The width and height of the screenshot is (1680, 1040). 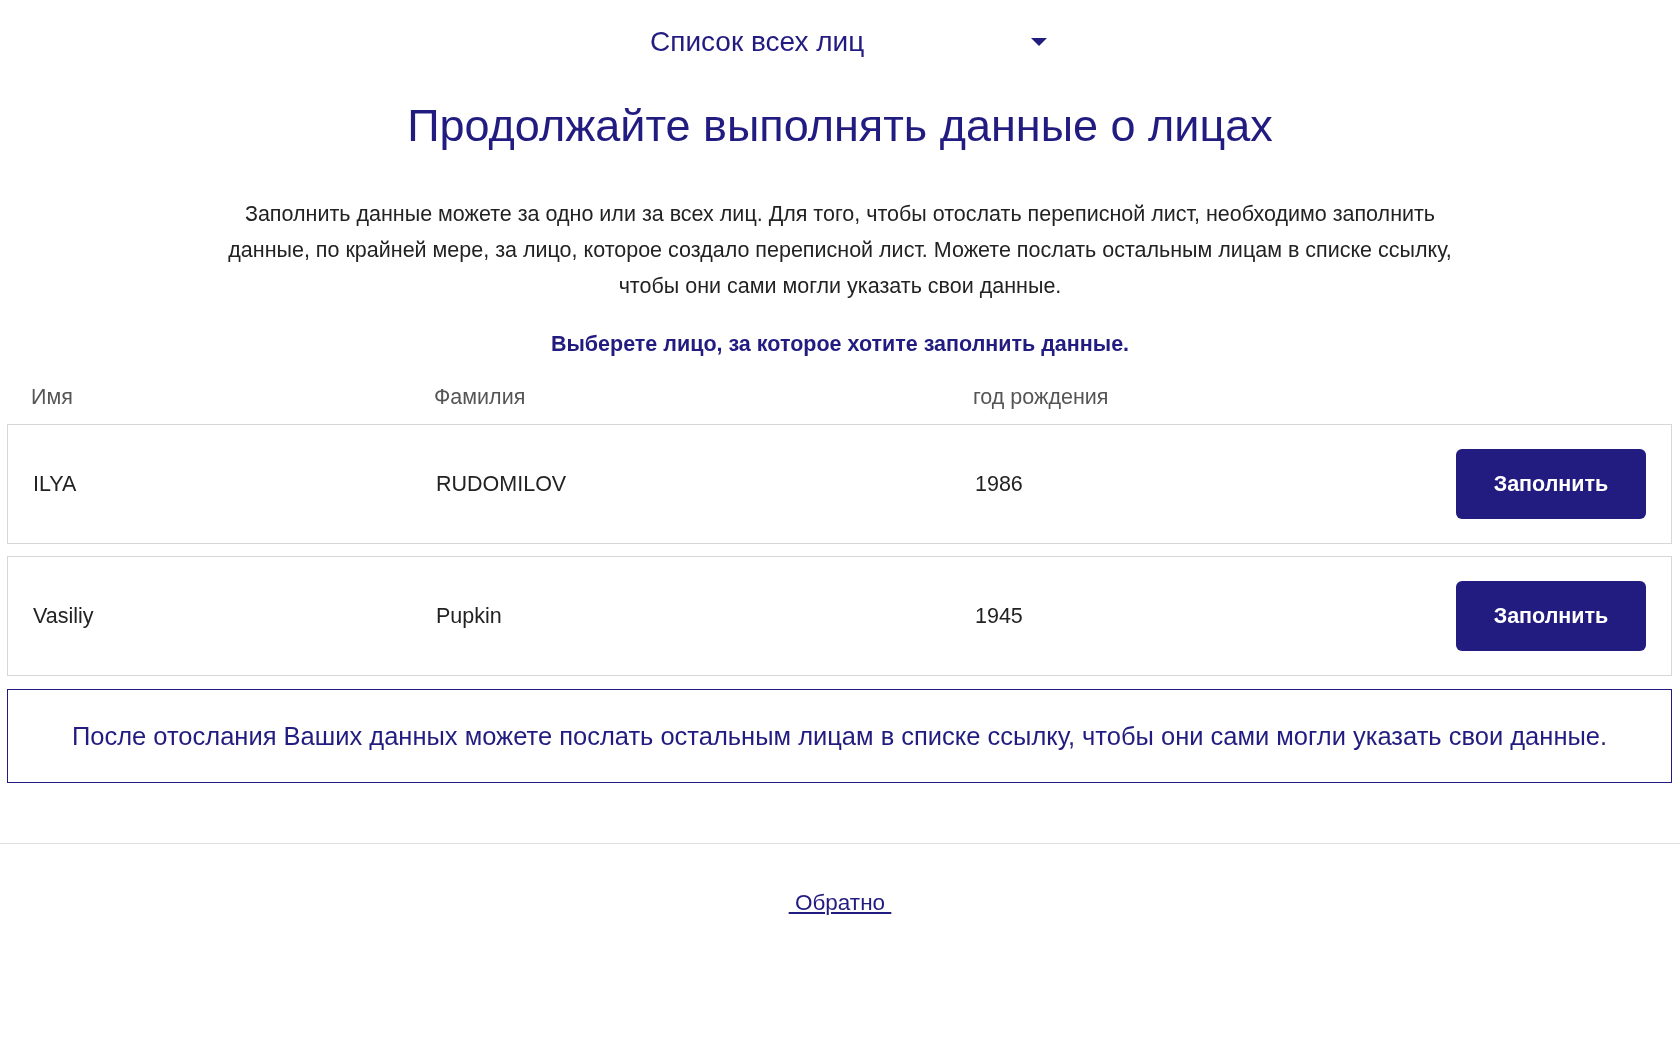 What do you see at coordinates (999, 484) in the screenshot?
I see `table-cell-text: 1986` at bounding box center [999, 484].